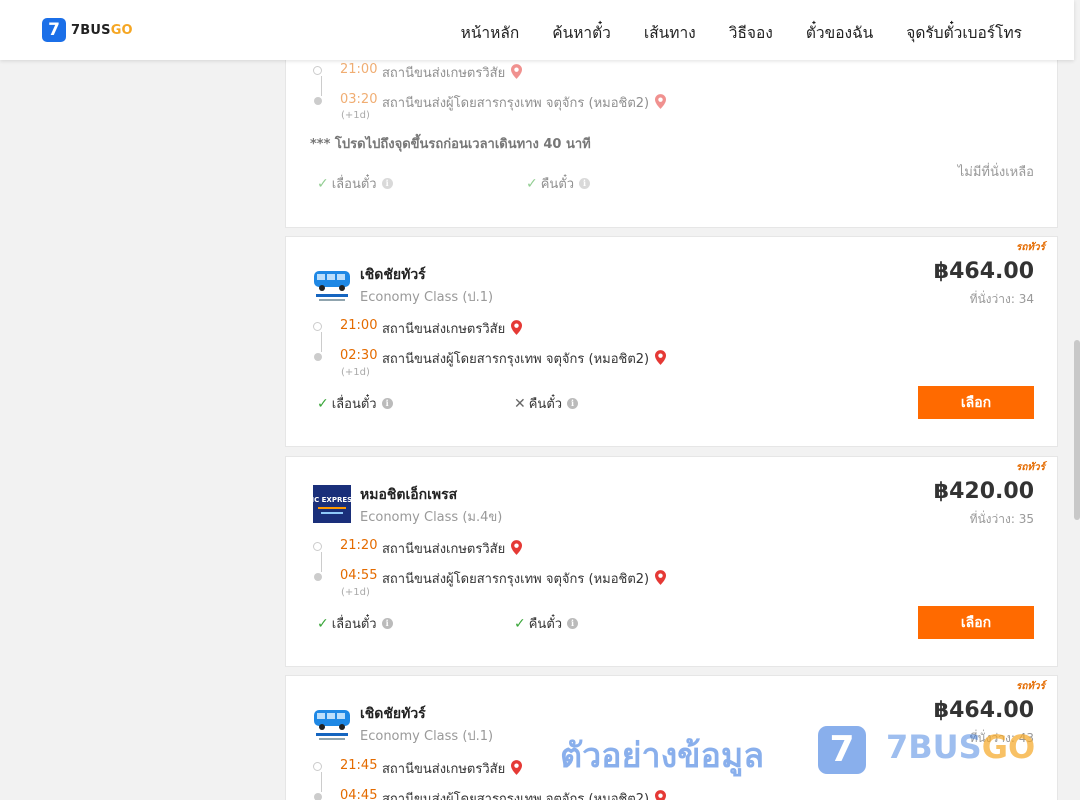 The height and width of the screenshot is (800, 1080). What do you see at coordinates (1008, 747) in the screenshot?
I see `watermark-brand-go: GO` at bounding box center [1008, 747].